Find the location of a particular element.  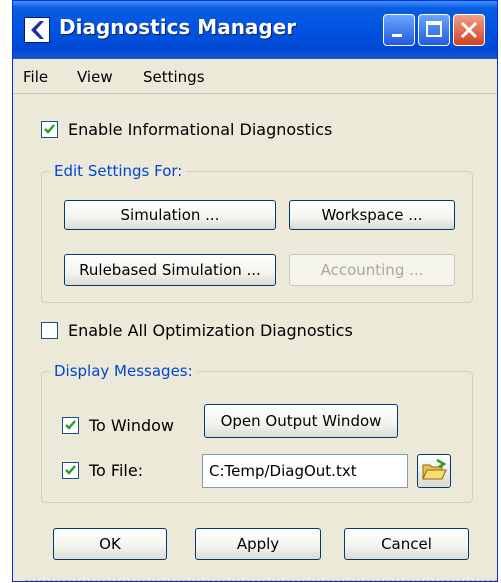

to-file-checkbox is located at coordinates (70, 470).